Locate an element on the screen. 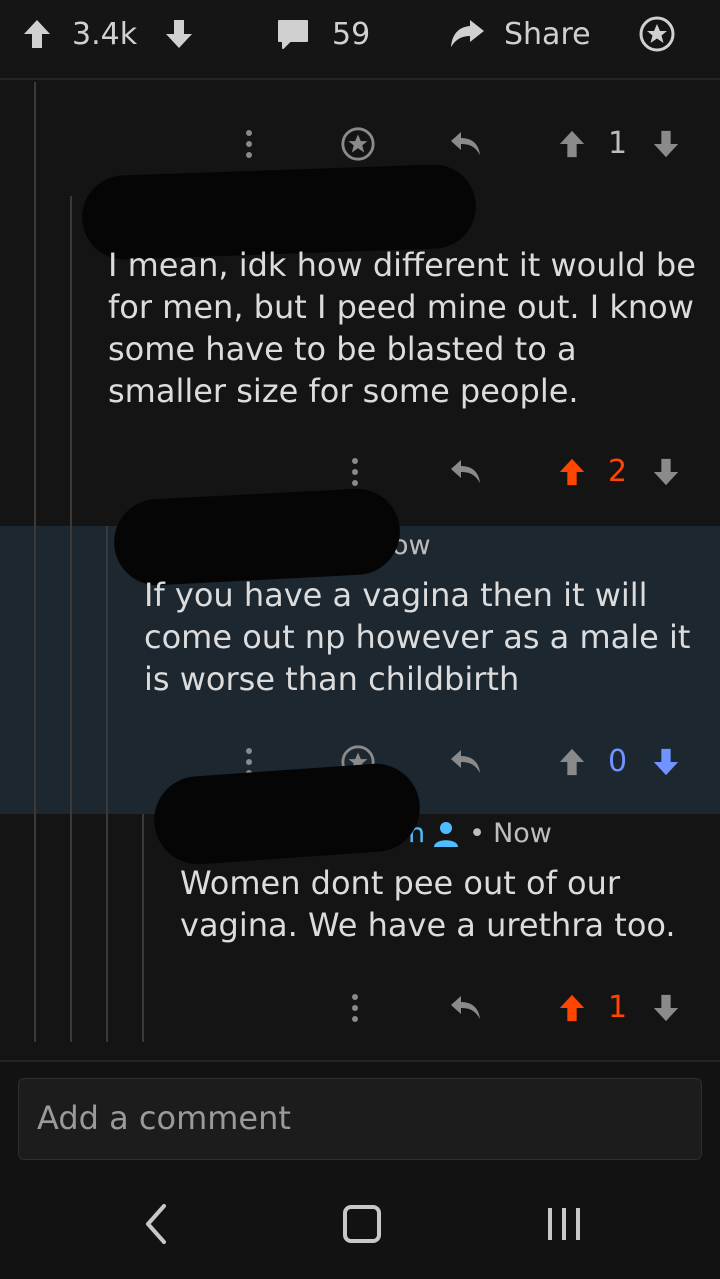 The width and height of the screenshot is (720, 1279). comment-icon is located at coordinates (293, 34).